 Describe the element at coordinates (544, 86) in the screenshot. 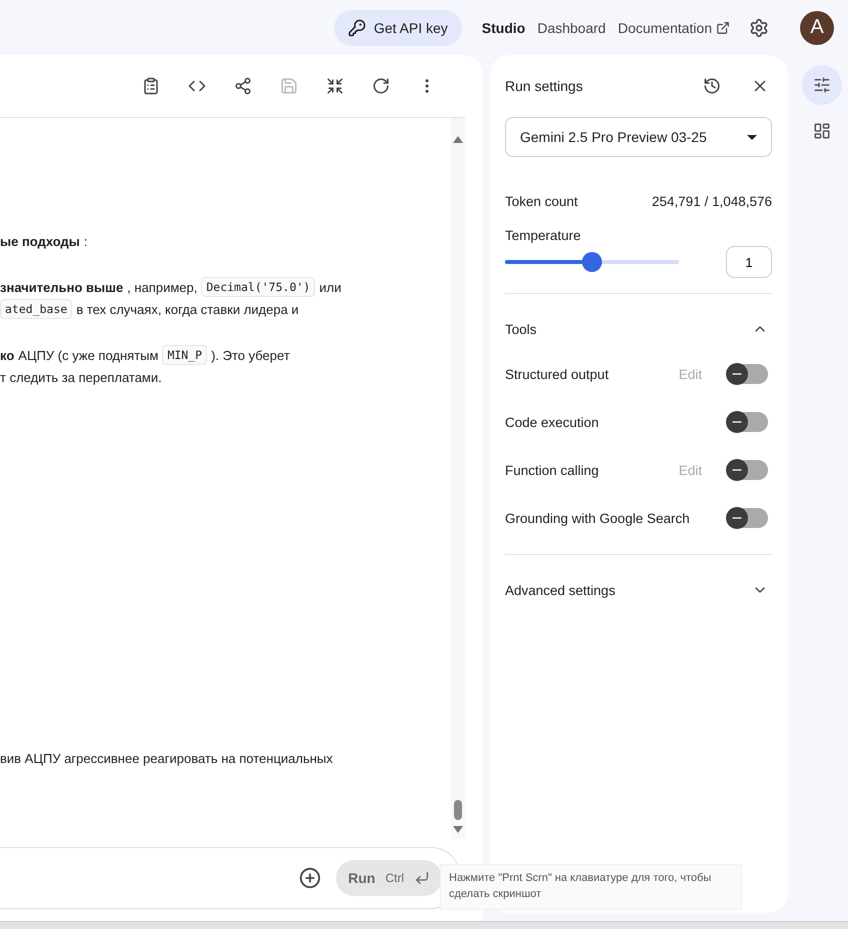

I see `panel-title: Run settings` at that location.